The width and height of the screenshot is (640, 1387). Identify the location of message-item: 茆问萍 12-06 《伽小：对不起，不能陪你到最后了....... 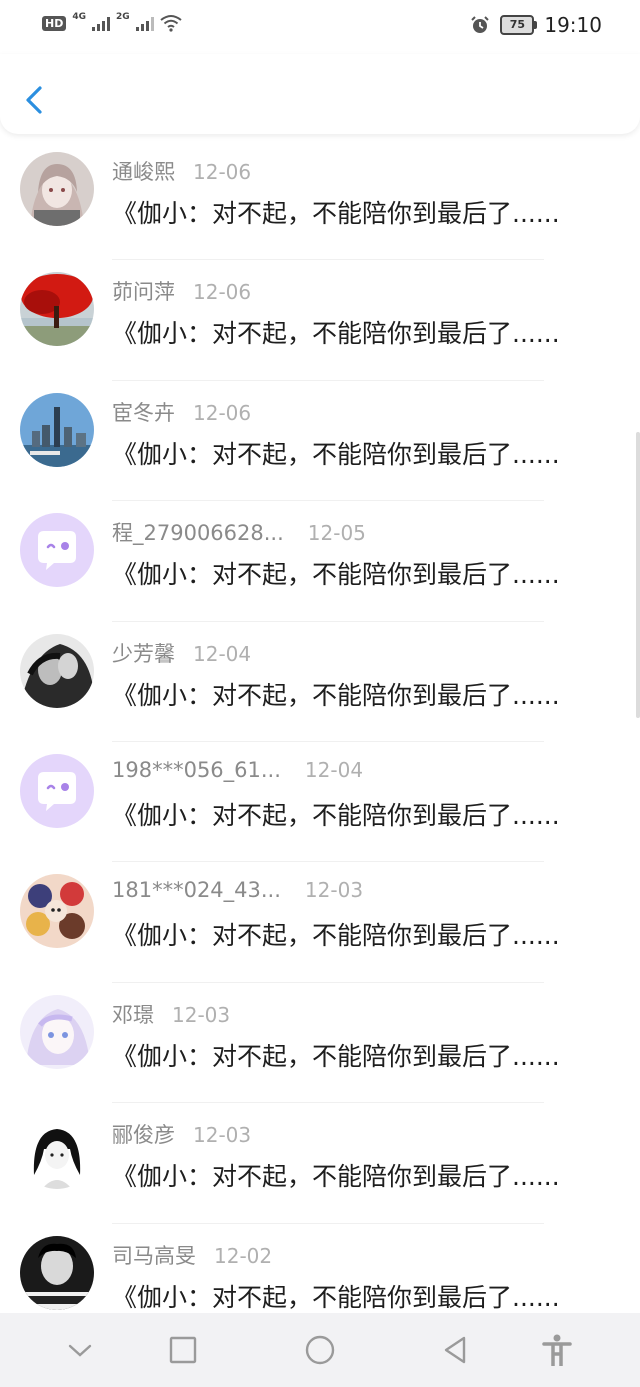
(320, 320).